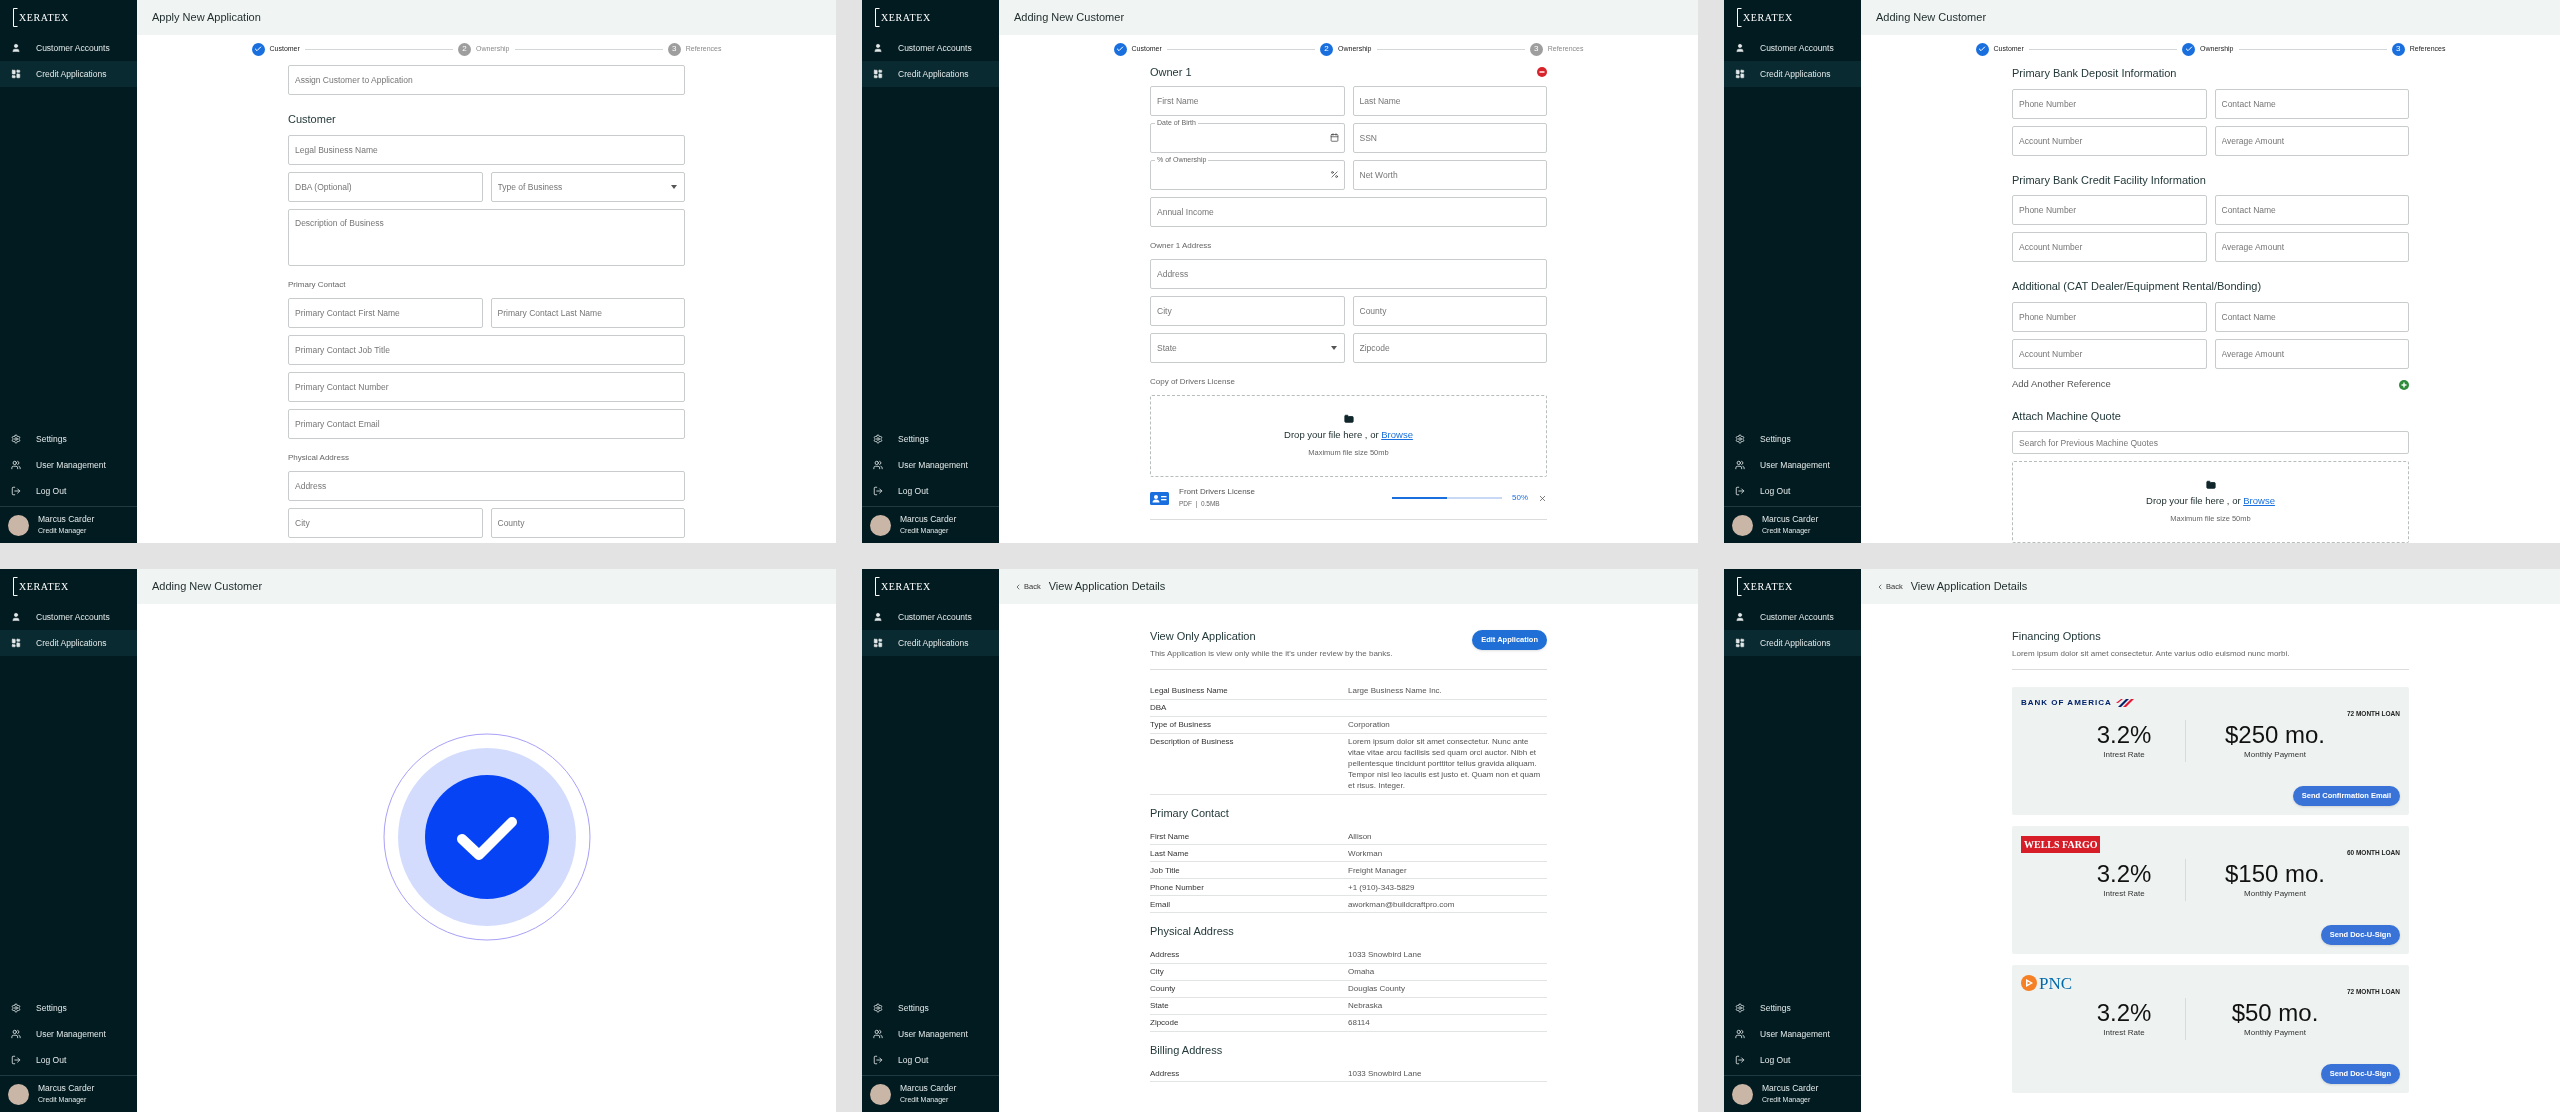 The width and height of the screenshot is (2560, 1112). Describe the element at coordinates (2124, 735) in the screenshot. I see `interest-rate: 3.2%` at that location.